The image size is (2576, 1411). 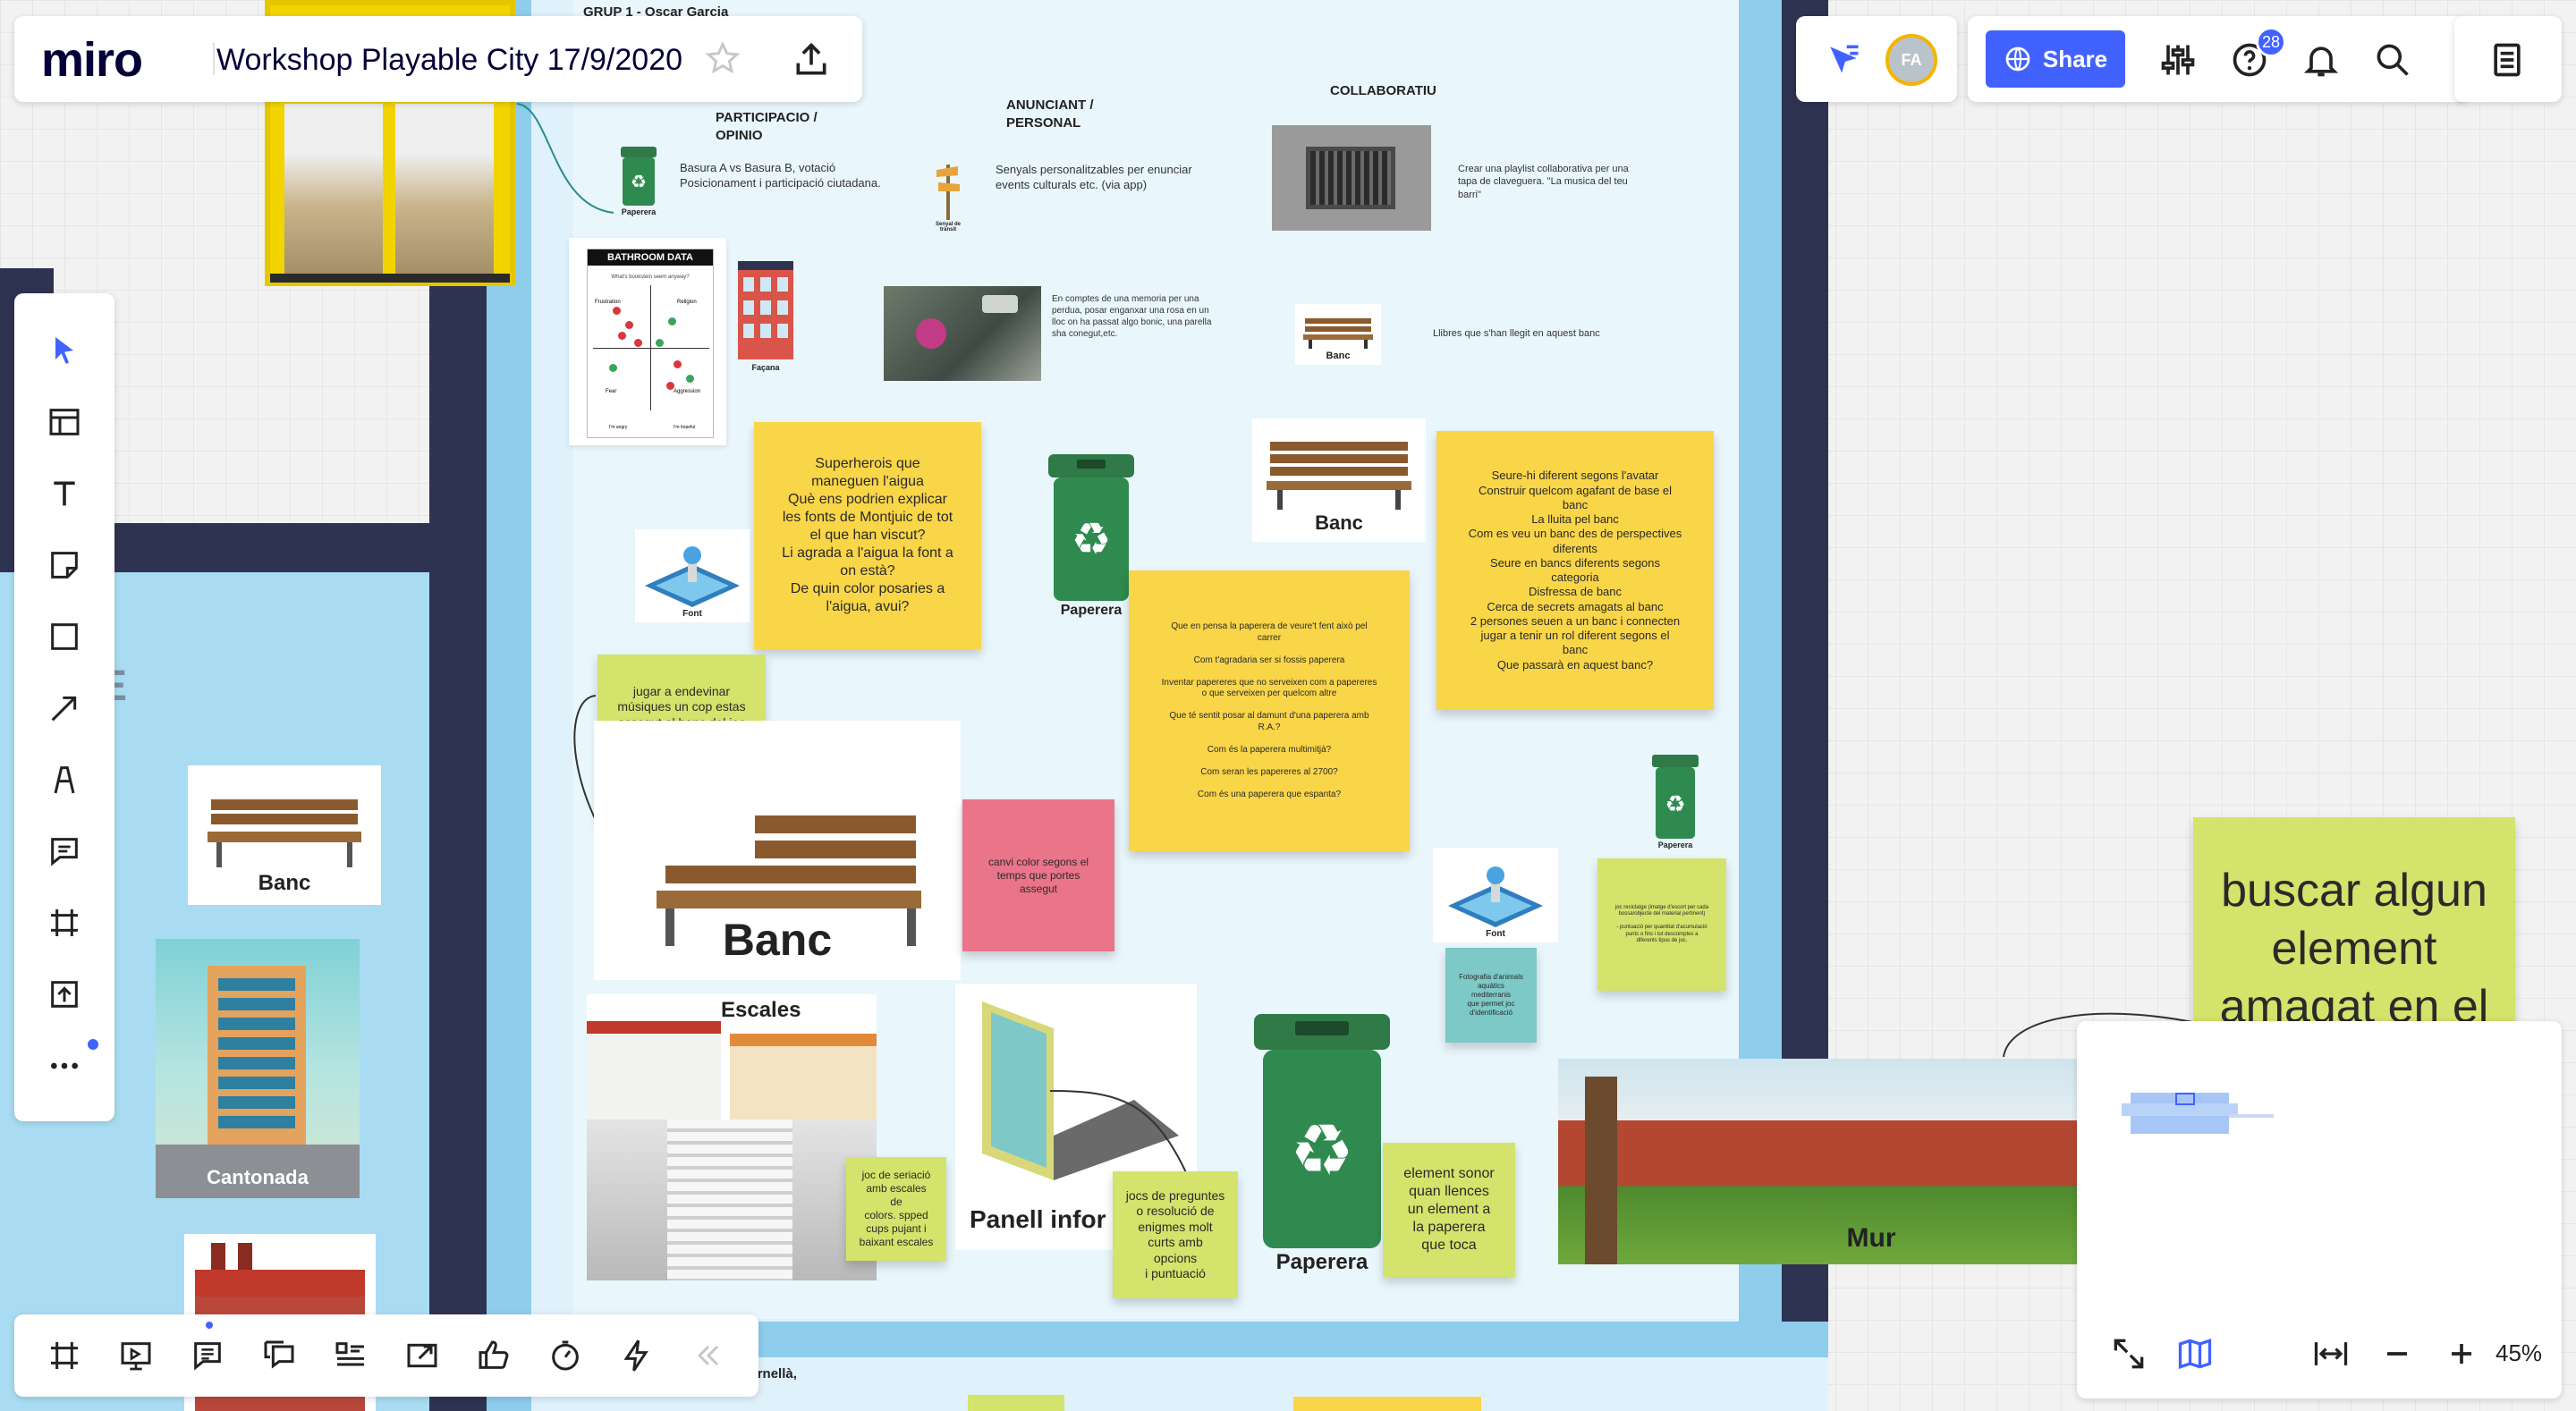 I want to click on board-menu-icon, so click(x=2507, y=60).